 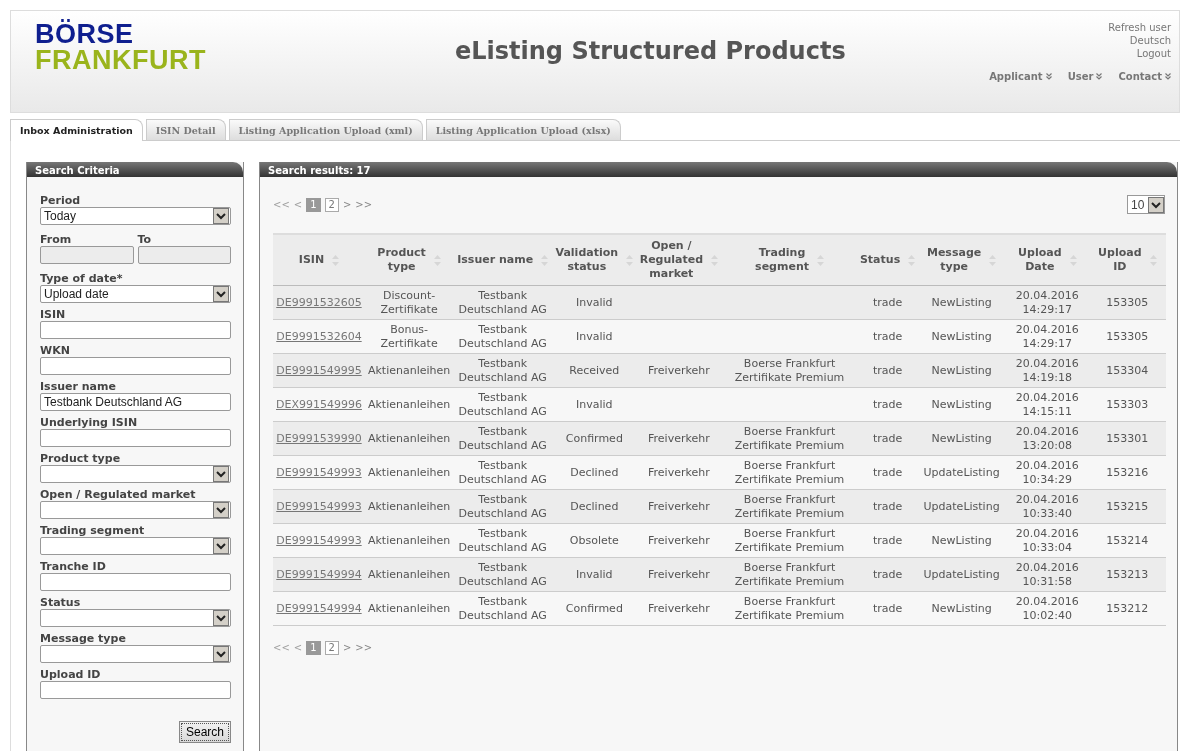 What do you see at coordinates (1047, 608) in the screenshot?
I see `table-cell: 20.04.2016 10:02:40` at bounding box center [1047, 608].